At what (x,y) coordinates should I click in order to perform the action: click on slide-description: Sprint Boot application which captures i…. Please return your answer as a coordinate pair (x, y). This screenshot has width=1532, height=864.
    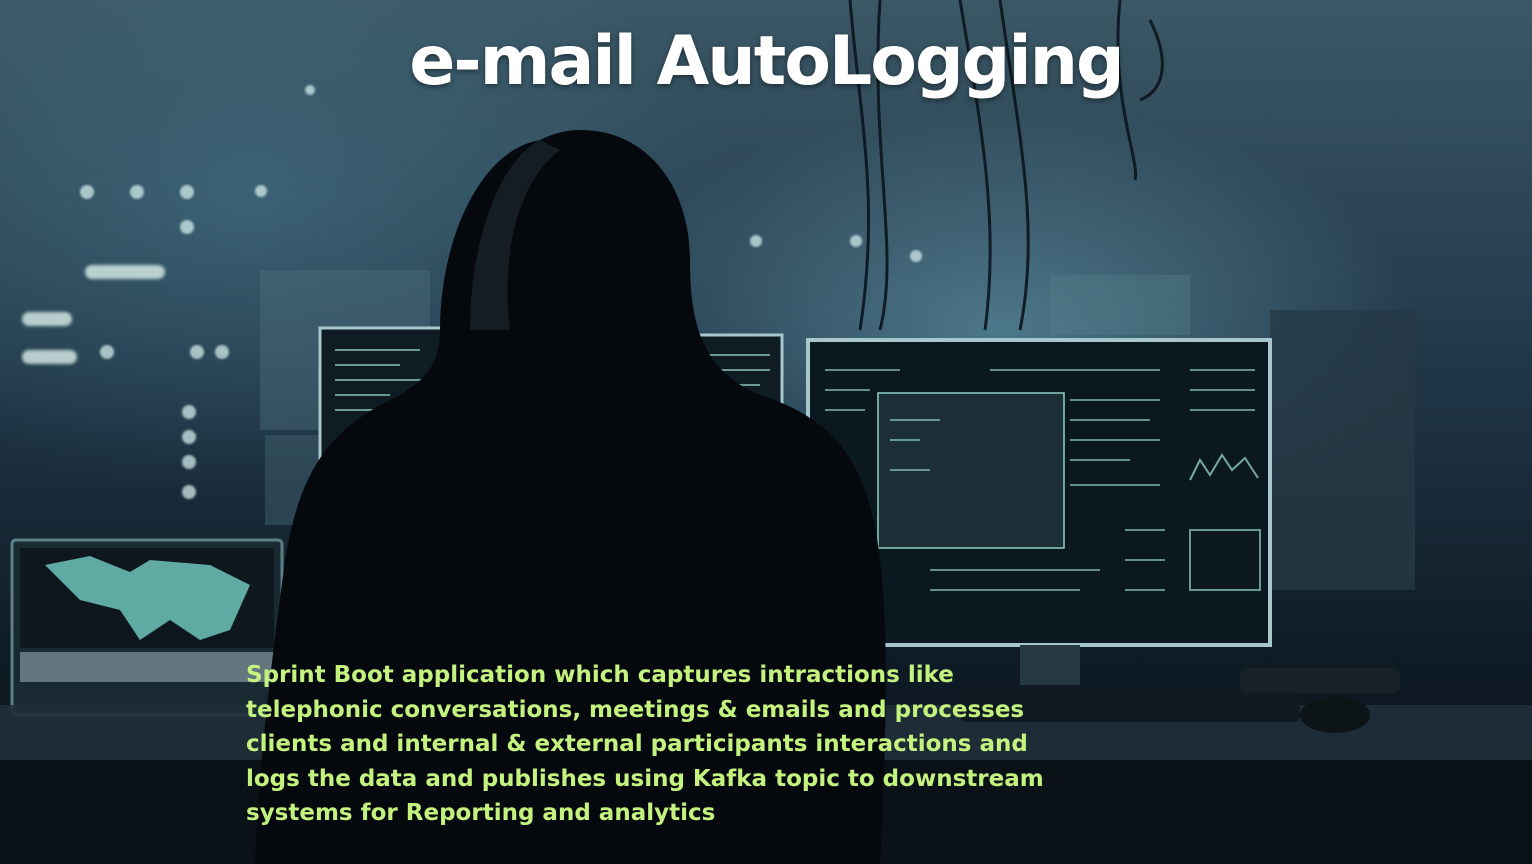
    Looking at the image, I should click on (645, 744).